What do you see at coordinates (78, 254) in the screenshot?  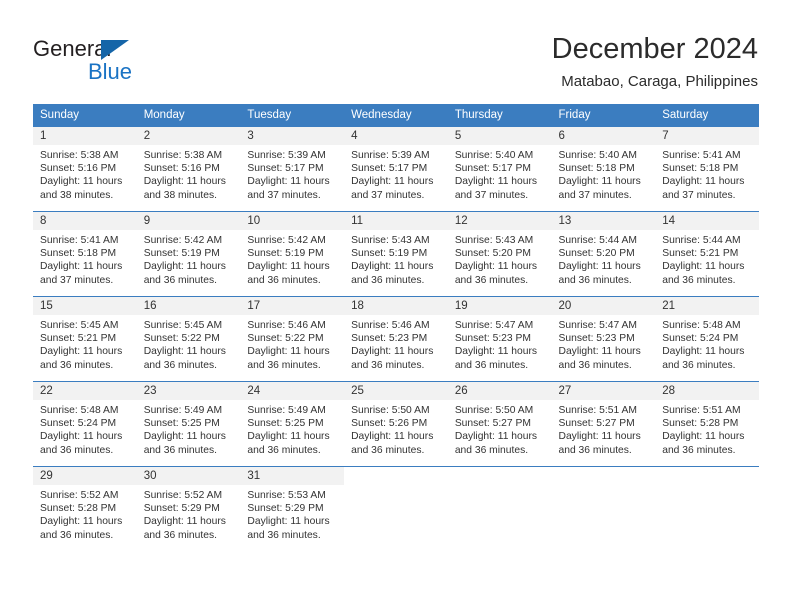 I see `sunset-text: Sunset: 5:18 PM` at bounding box center [78, 254].